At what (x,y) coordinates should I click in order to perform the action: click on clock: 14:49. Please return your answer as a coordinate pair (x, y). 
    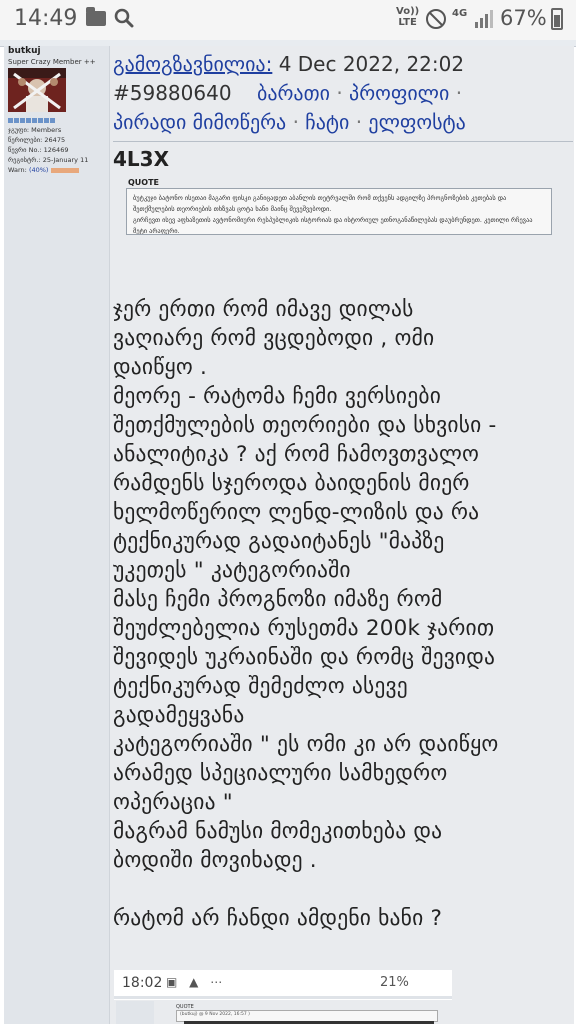
    Looking at the image, I should click on (46, 18).